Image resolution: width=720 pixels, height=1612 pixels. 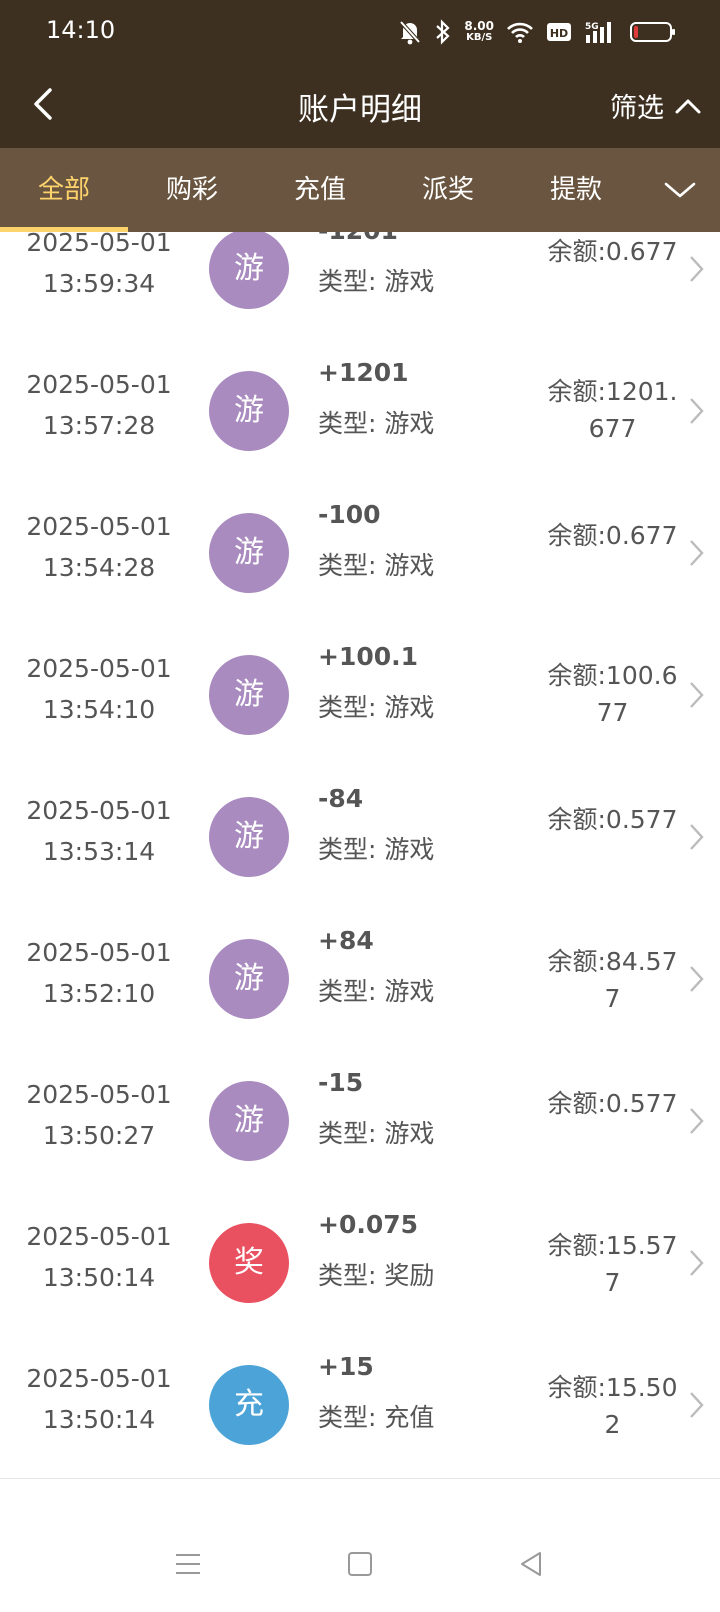 What do you see at coordinates (99, 1135) in the screenshot?
I see `record-time: 13:50:27` at bounding box center [99, 1135].